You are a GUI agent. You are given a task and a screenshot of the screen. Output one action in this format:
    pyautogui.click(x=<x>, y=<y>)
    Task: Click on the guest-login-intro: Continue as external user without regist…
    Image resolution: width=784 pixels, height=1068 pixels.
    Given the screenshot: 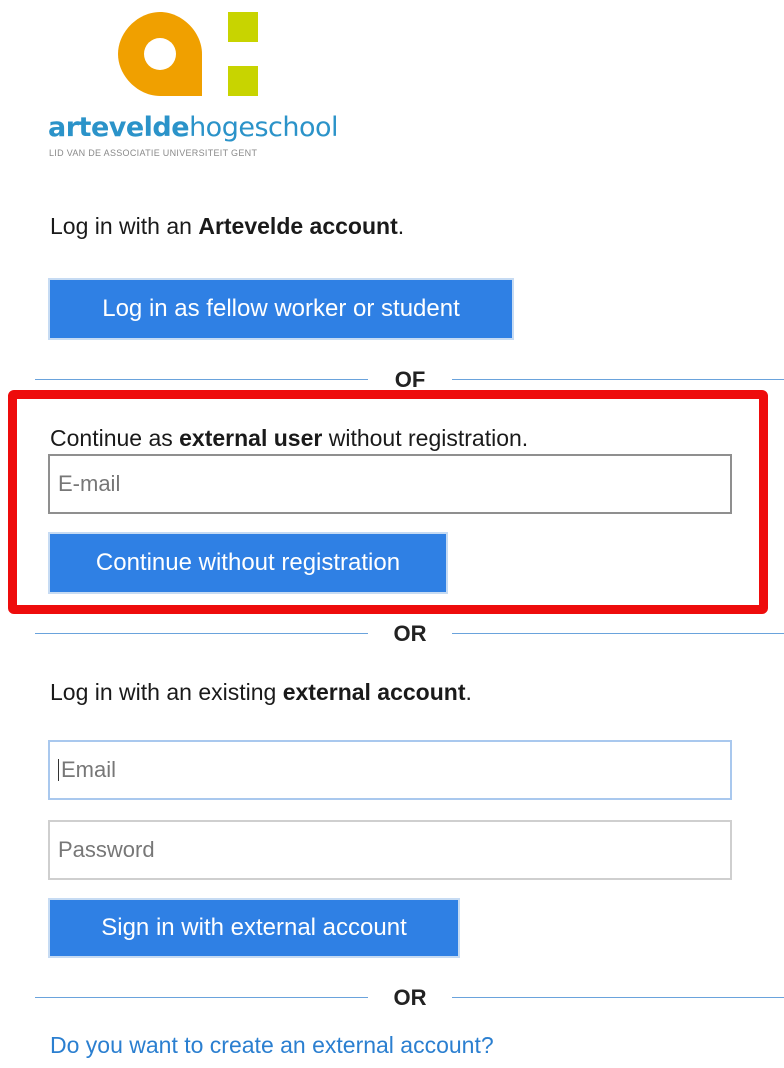 What is the action you would take?
    pyautogui.click(x=289, y=438)
    